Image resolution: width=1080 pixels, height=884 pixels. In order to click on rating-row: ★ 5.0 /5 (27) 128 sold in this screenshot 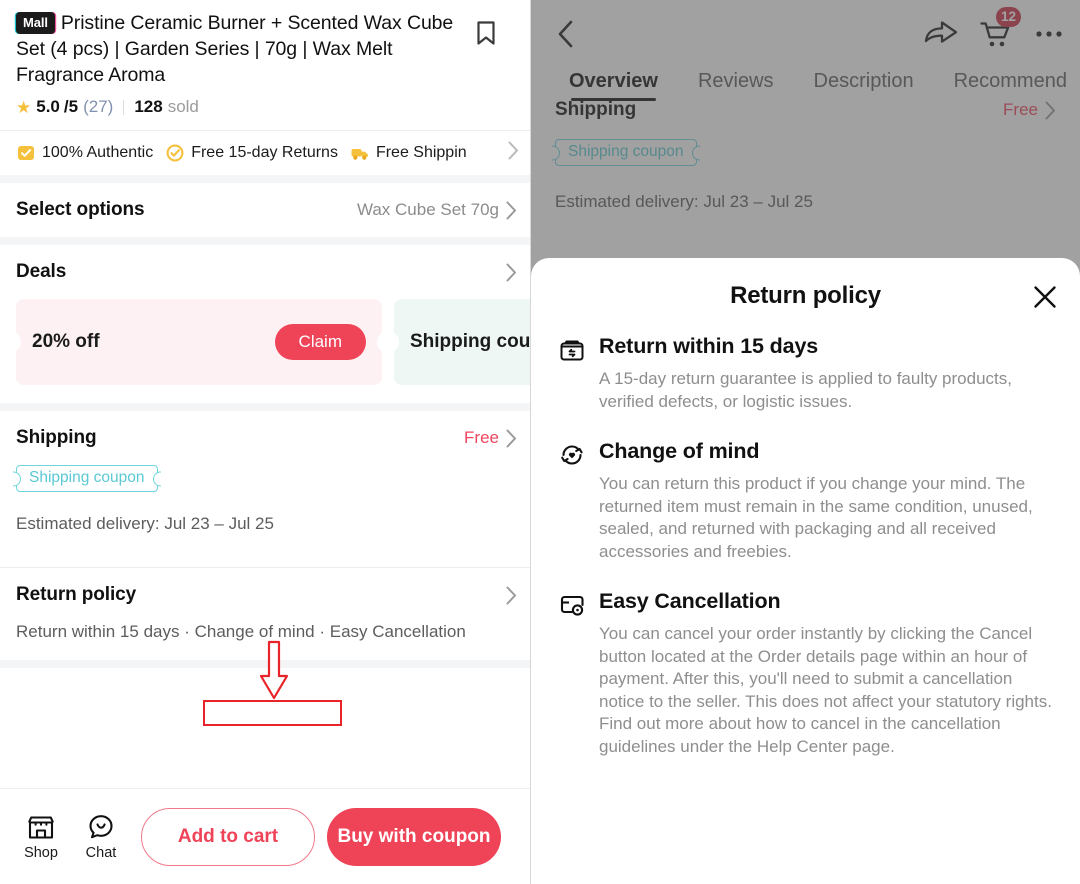, I will do `click(265, 102)`.